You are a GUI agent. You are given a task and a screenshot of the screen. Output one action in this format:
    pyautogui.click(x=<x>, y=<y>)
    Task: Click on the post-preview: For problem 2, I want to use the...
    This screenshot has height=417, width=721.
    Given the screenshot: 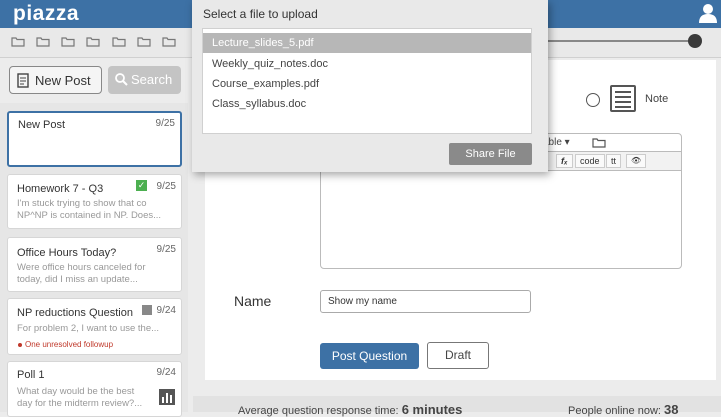 What is the action you would take?
    pyautogui.click(x=88, y=328)
    